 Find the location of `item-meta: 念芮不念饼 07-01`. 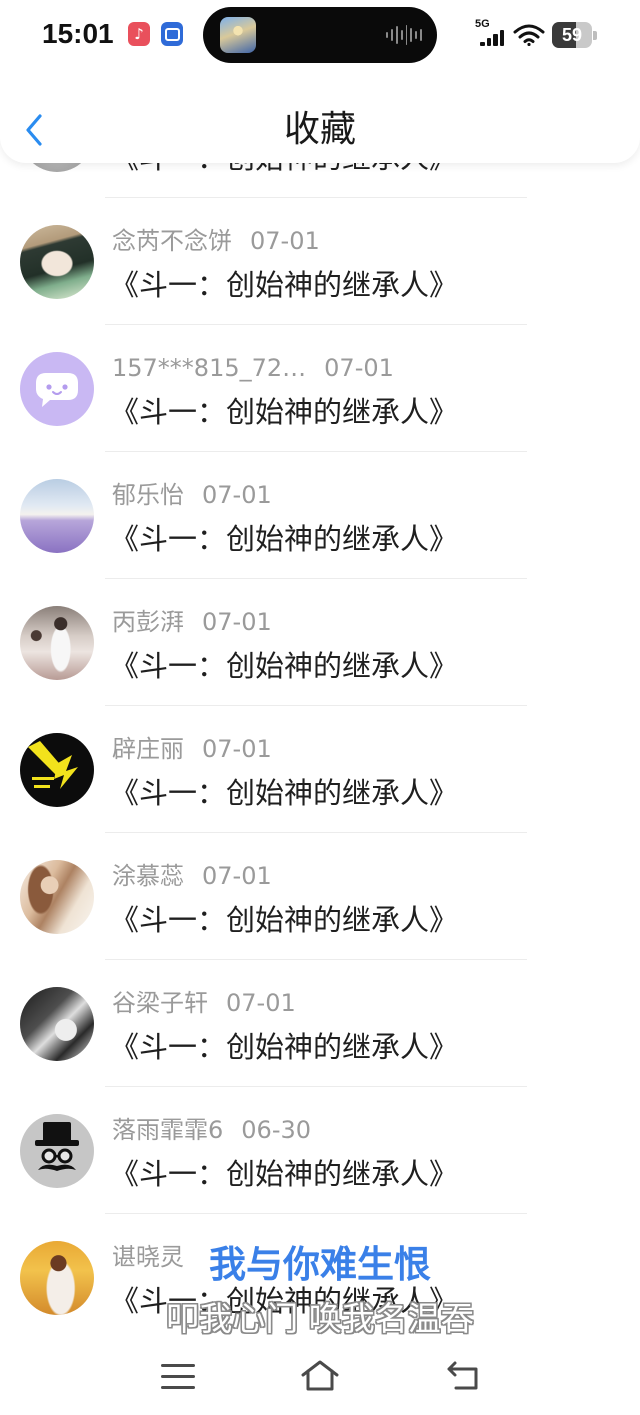

item-meta: 念芮不念饼 07-01 is located at coordinates (216, 241).